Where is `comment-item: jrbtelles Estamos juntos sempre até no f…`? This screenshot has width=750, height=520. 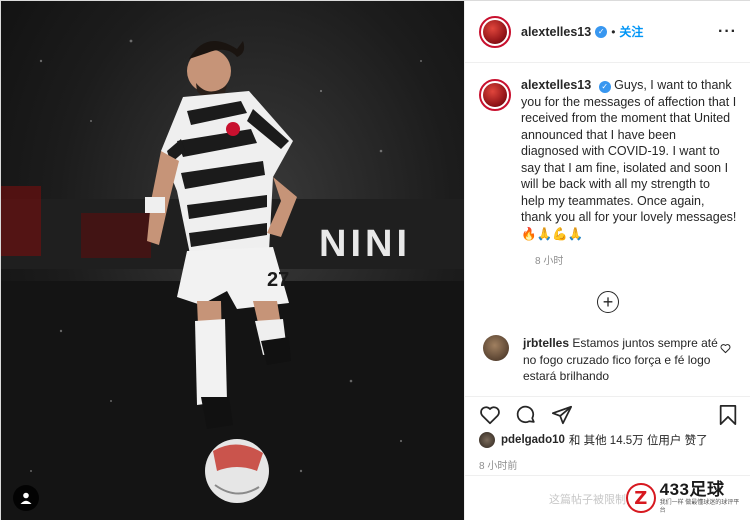 comment-item: jrbtelles Estamos juntos sempre até no f… is located at coordinates (608, 360).